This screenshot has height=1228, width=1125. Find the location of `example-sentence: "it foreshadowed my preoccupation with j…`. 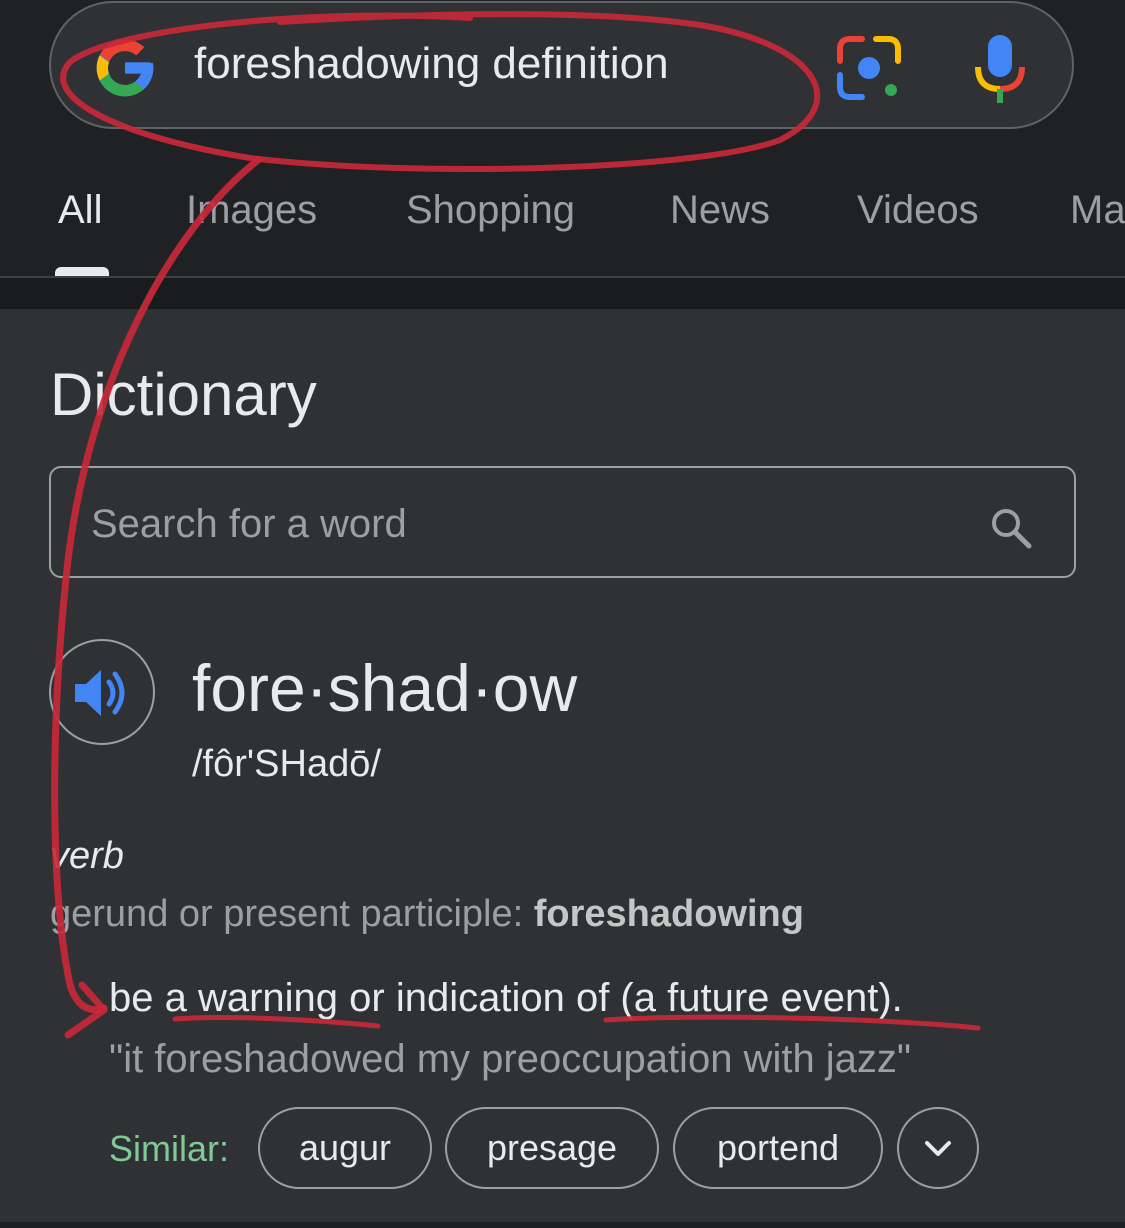

example-sentence: "it foreshadowed my preoccupation with j… is located at coordinates (510, 1059).